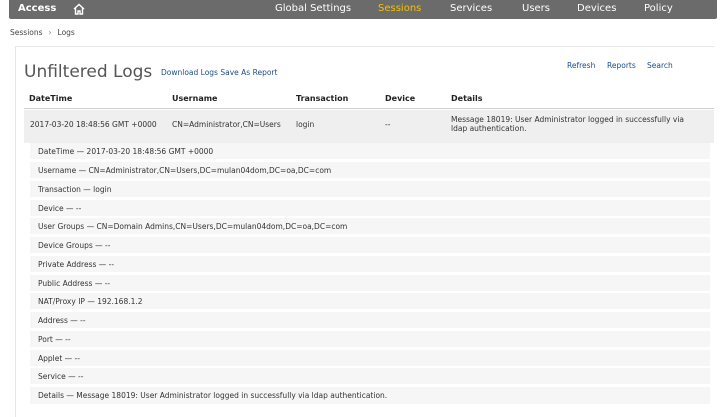 The height and width of the screenshot is (417, 720). I want to click on detail-address: Address — --, so click(62, 320).